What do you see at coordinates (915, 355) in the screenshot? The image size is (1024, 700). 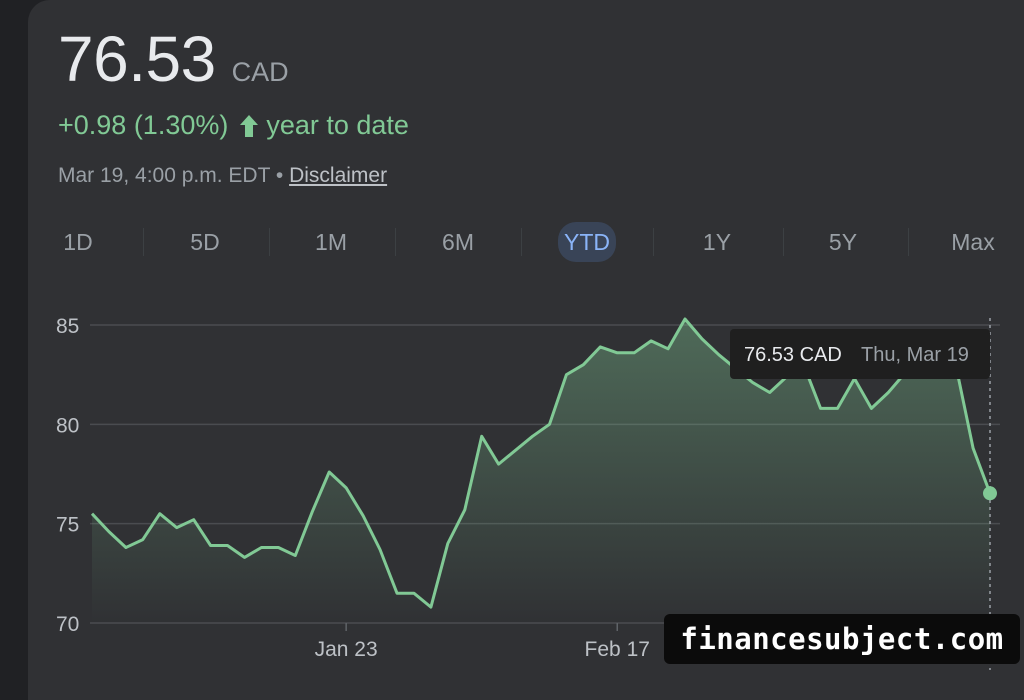 I see `tooltip-date: Thu, Mar 19` at bounding box center [915, 355].